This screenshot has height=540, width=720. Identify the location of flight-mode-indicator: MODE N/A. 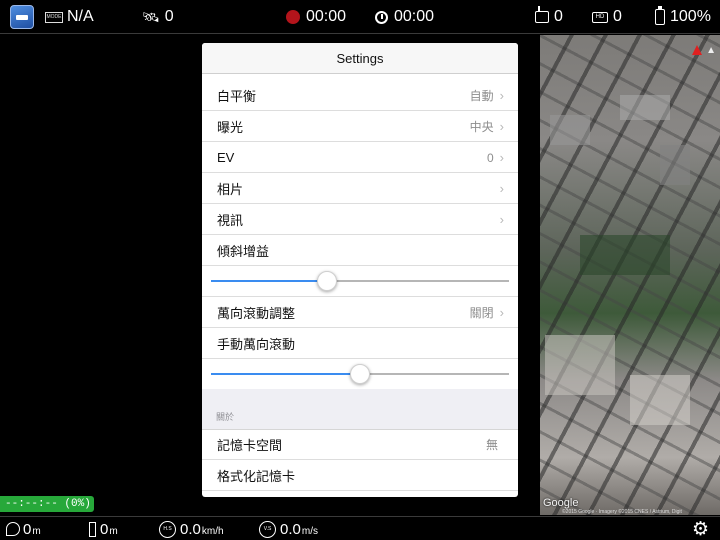
(69, 17).